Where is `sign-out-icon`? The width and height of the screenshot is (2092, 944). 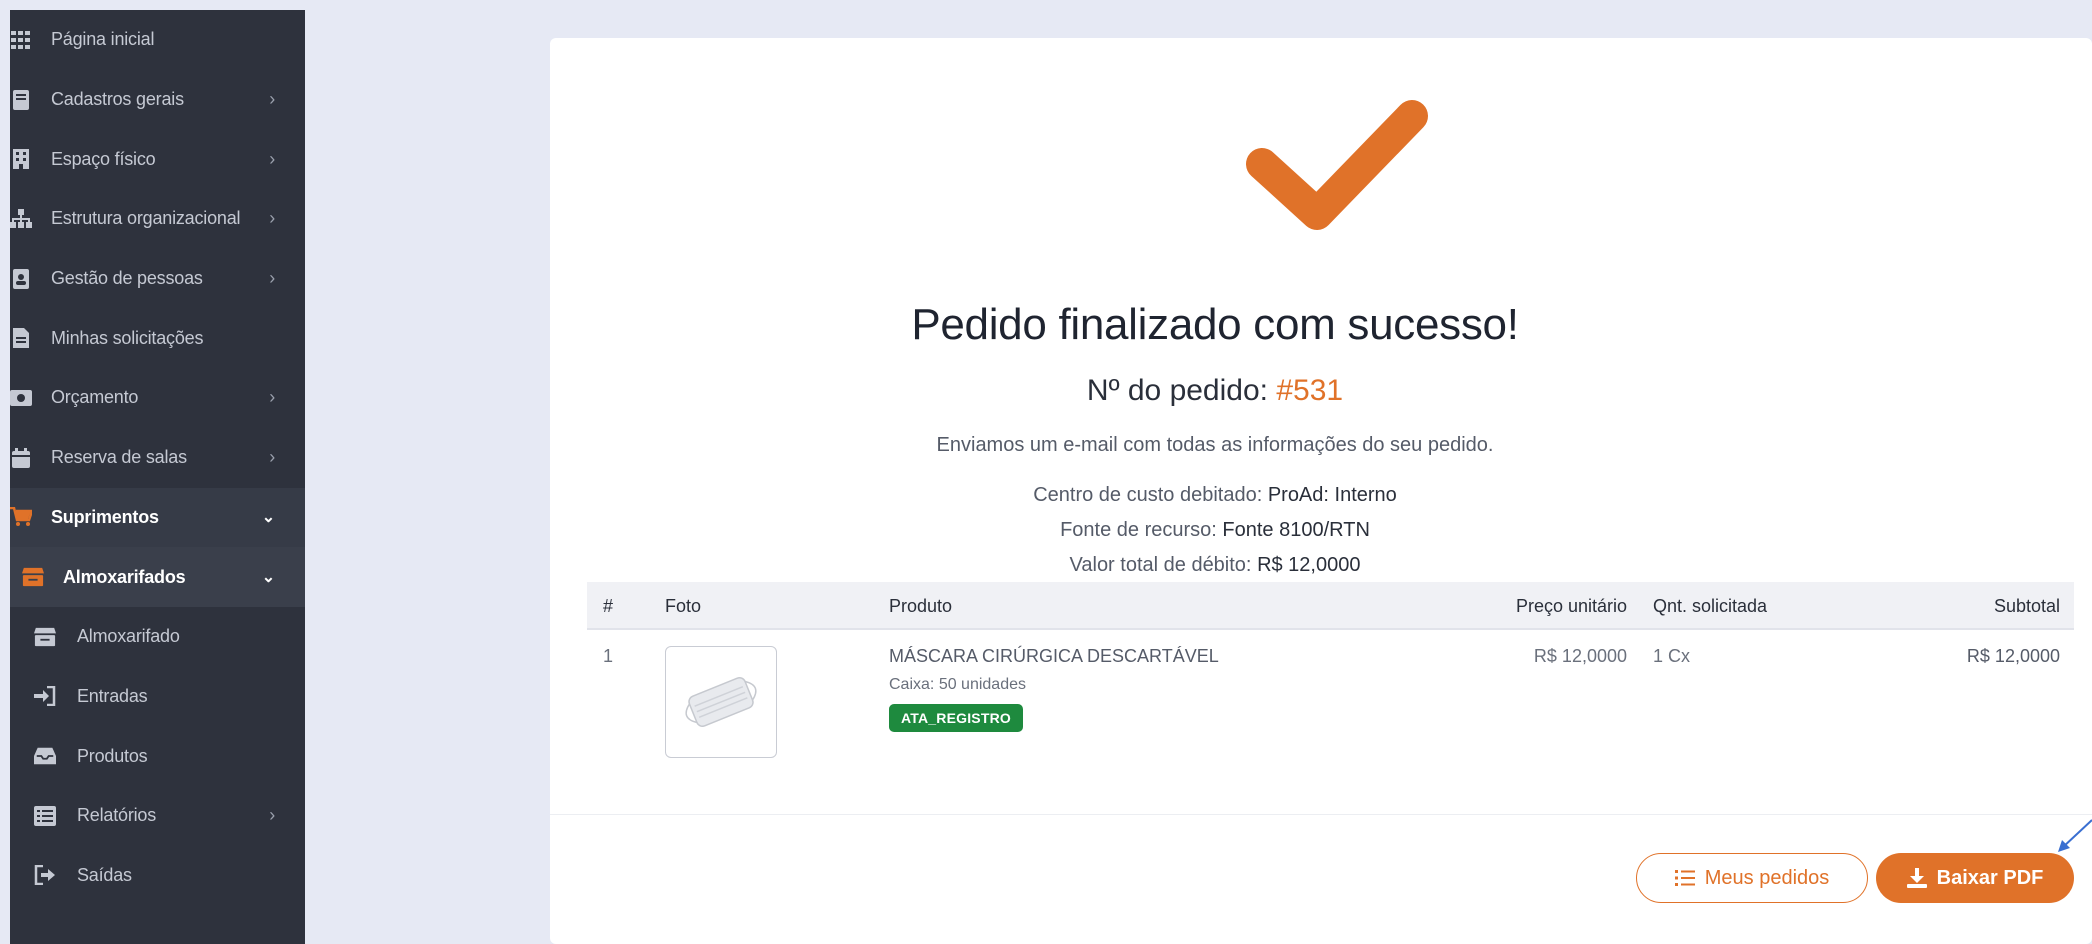
sign-out-icon is located at coordinates (45, 875).